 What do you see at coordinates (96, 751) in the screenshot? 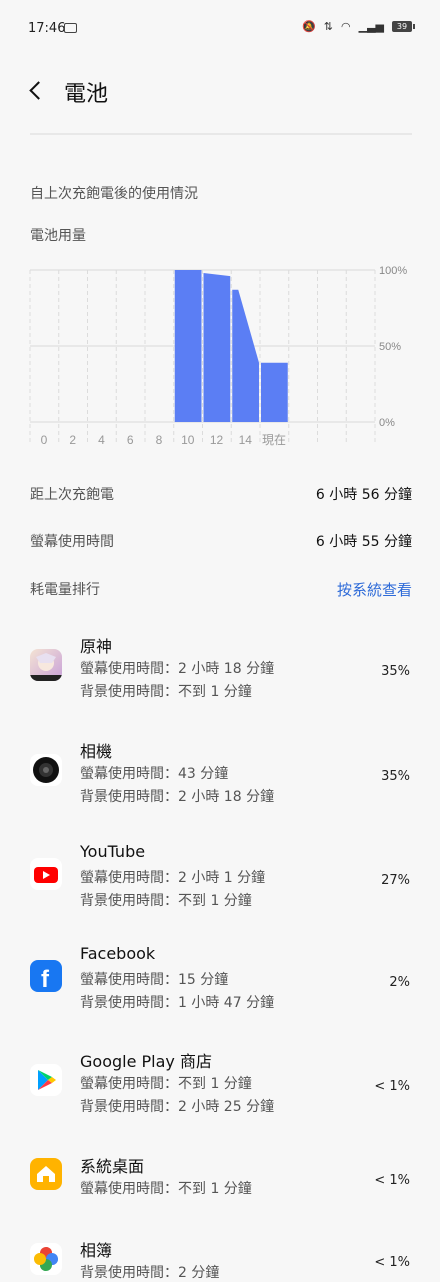
I see `app-name: 相機` at bounding box center [96, 751].